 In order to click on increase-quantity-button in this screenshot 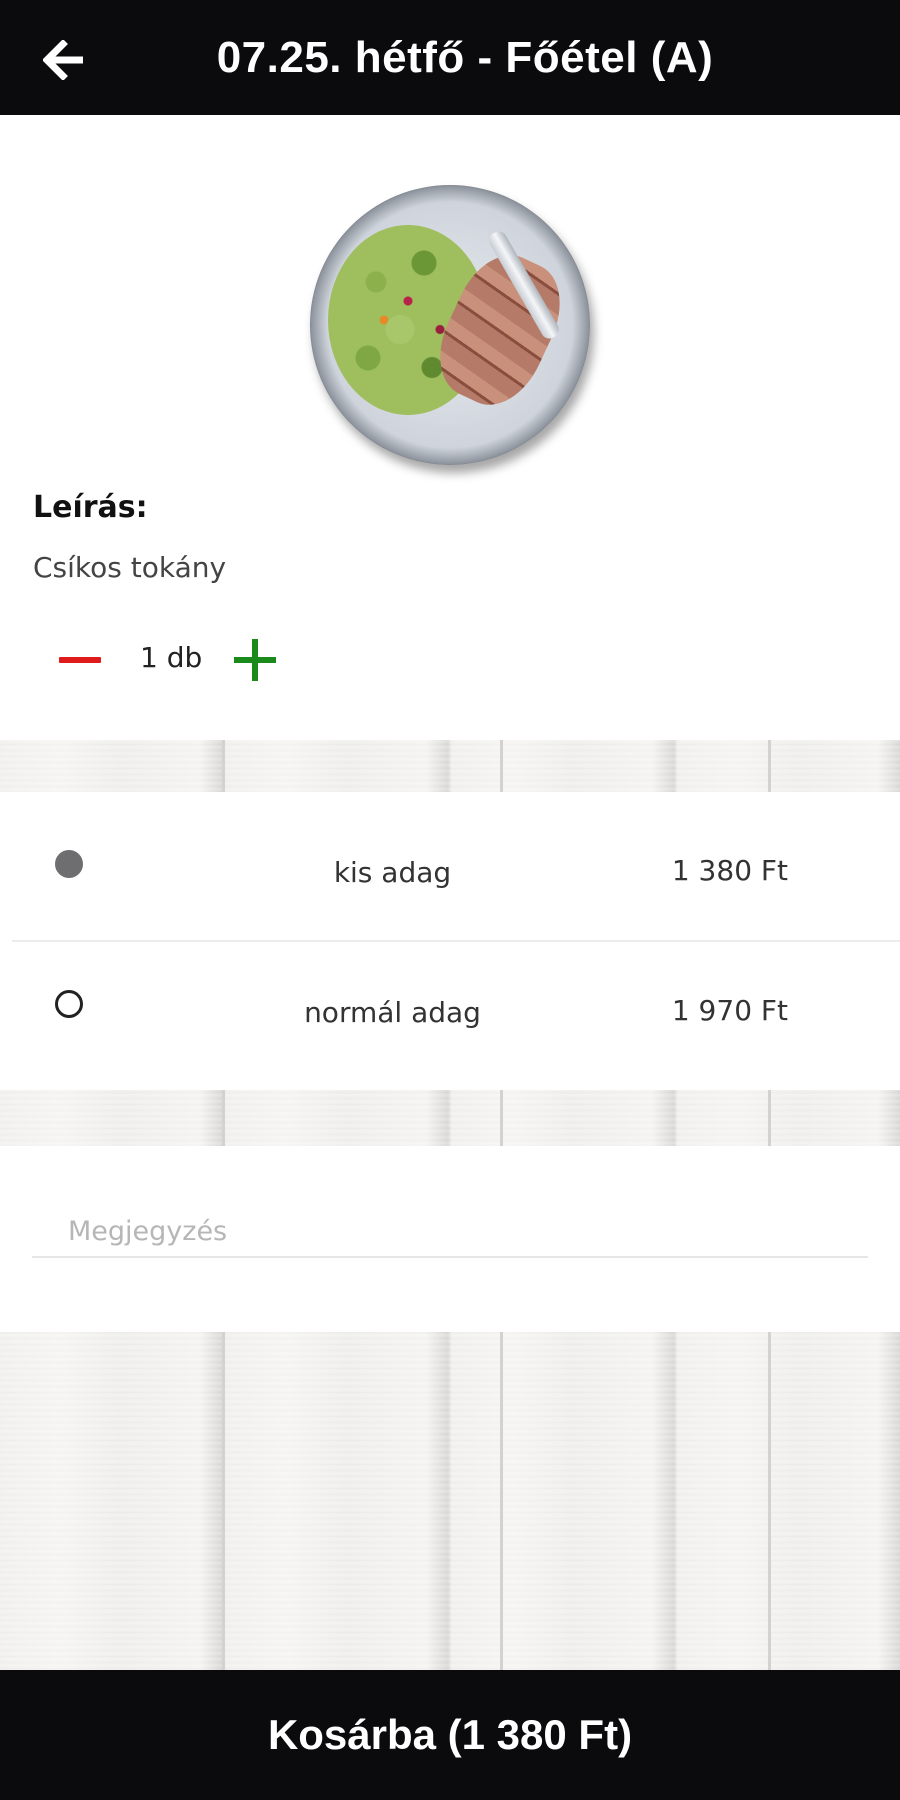, I will do `click(255, 660)`.